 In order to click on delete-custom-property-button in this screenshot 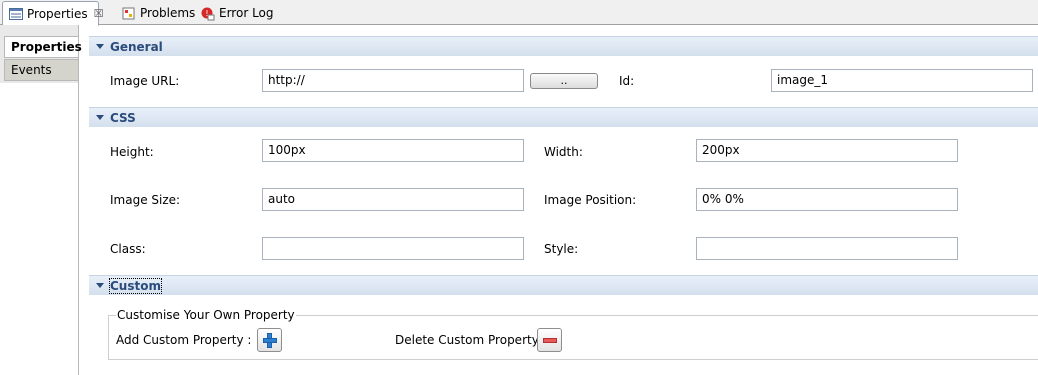, I will do `click(549, 340)`.